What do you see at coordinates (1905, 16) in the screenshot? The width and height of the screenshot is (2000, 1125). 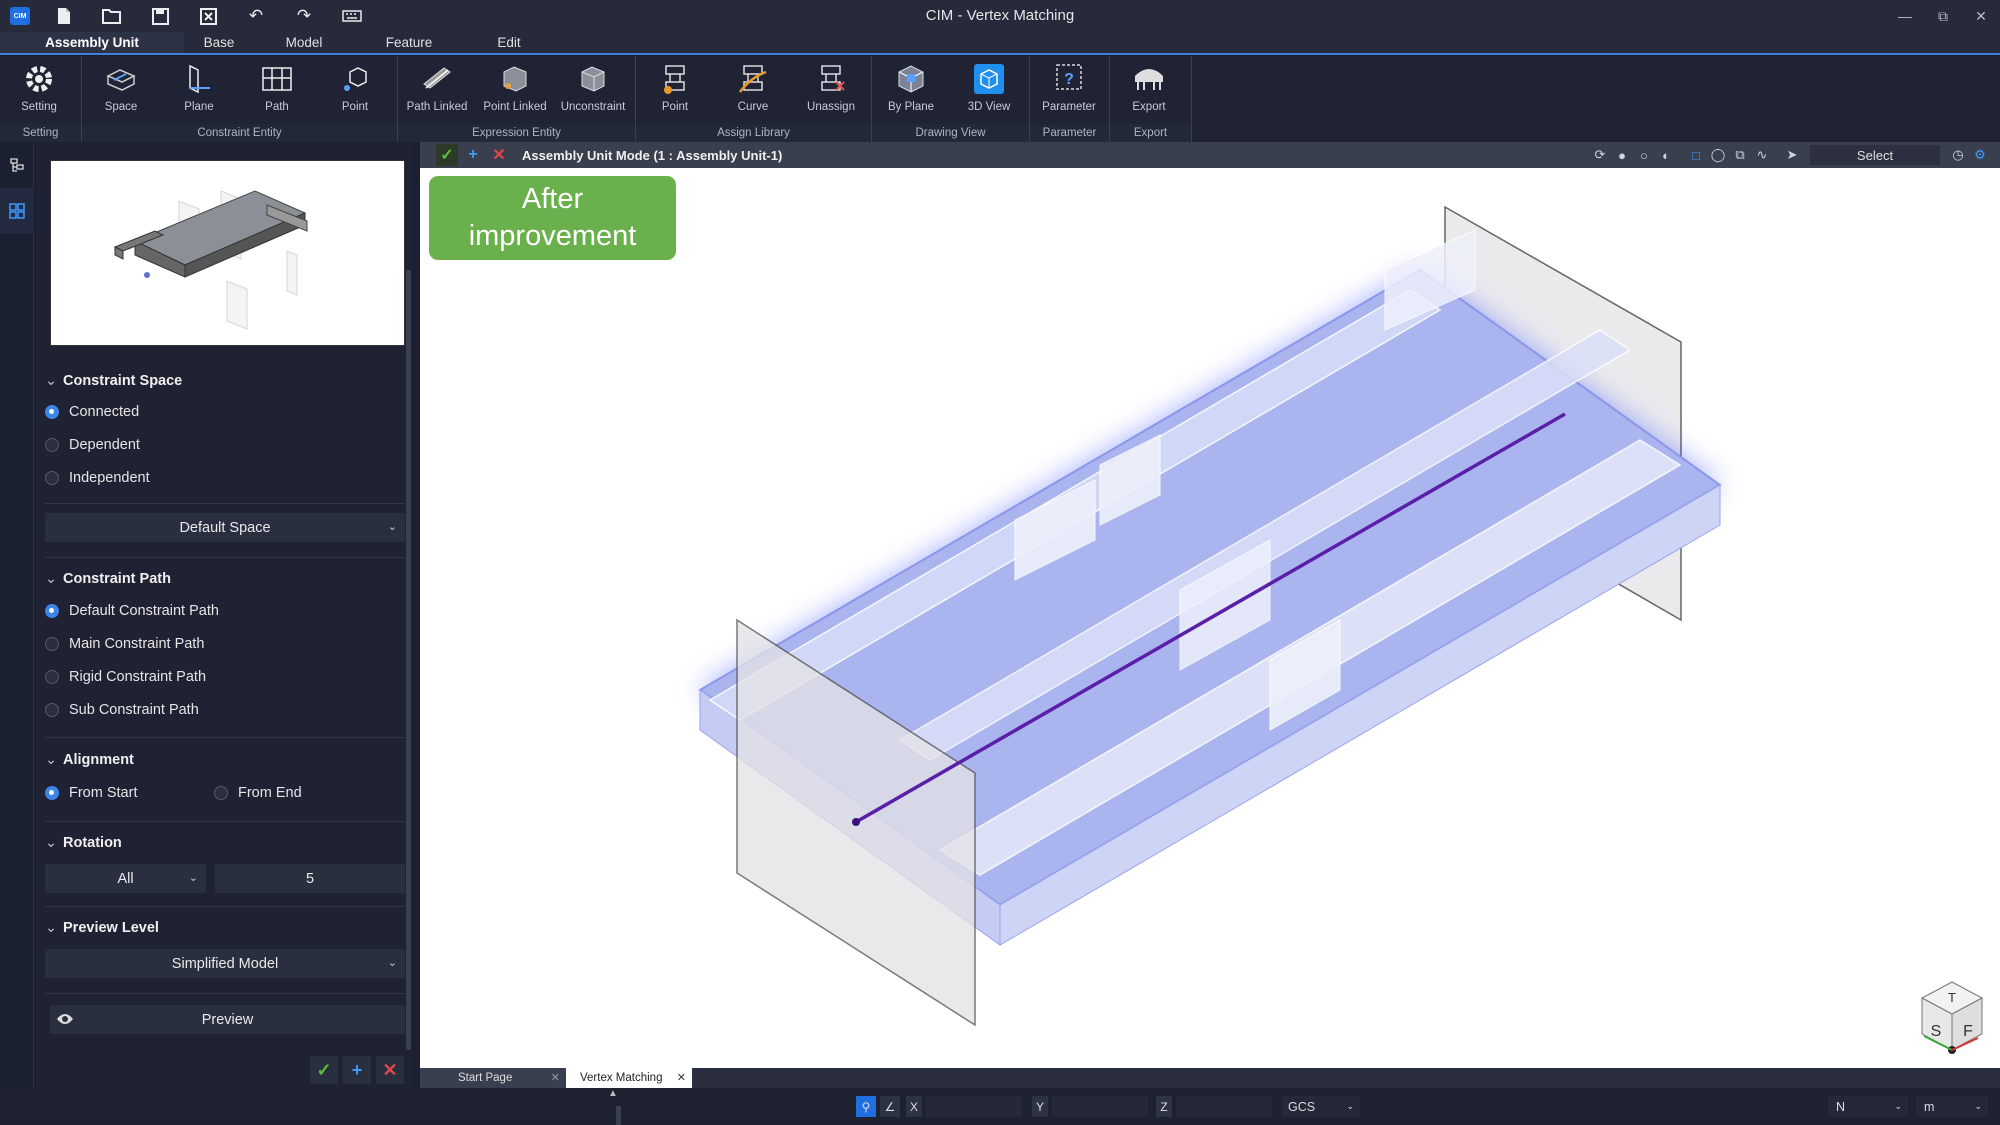 I see `minimize-icon: —` at bounding box center [1905, 16].